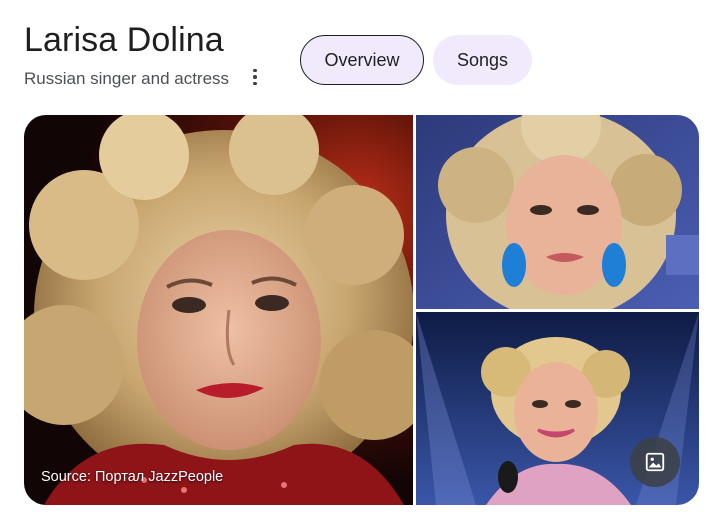 This screenshot has width=715, height=525. What do you see at coordinates (482, 60) in the screenshot?
I see `tab-songs: Songs` at bounding box center [482, 60].